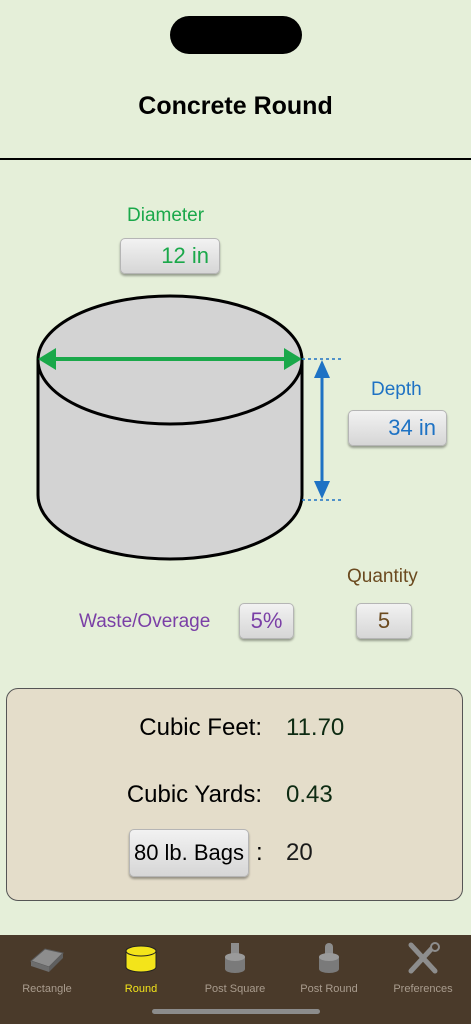 The height and width of the screenshot is (1024, 471). Describe the element at coordinates (423, 989) in the screenshot. I see `tab-label-preferences: Preferences` at that location.